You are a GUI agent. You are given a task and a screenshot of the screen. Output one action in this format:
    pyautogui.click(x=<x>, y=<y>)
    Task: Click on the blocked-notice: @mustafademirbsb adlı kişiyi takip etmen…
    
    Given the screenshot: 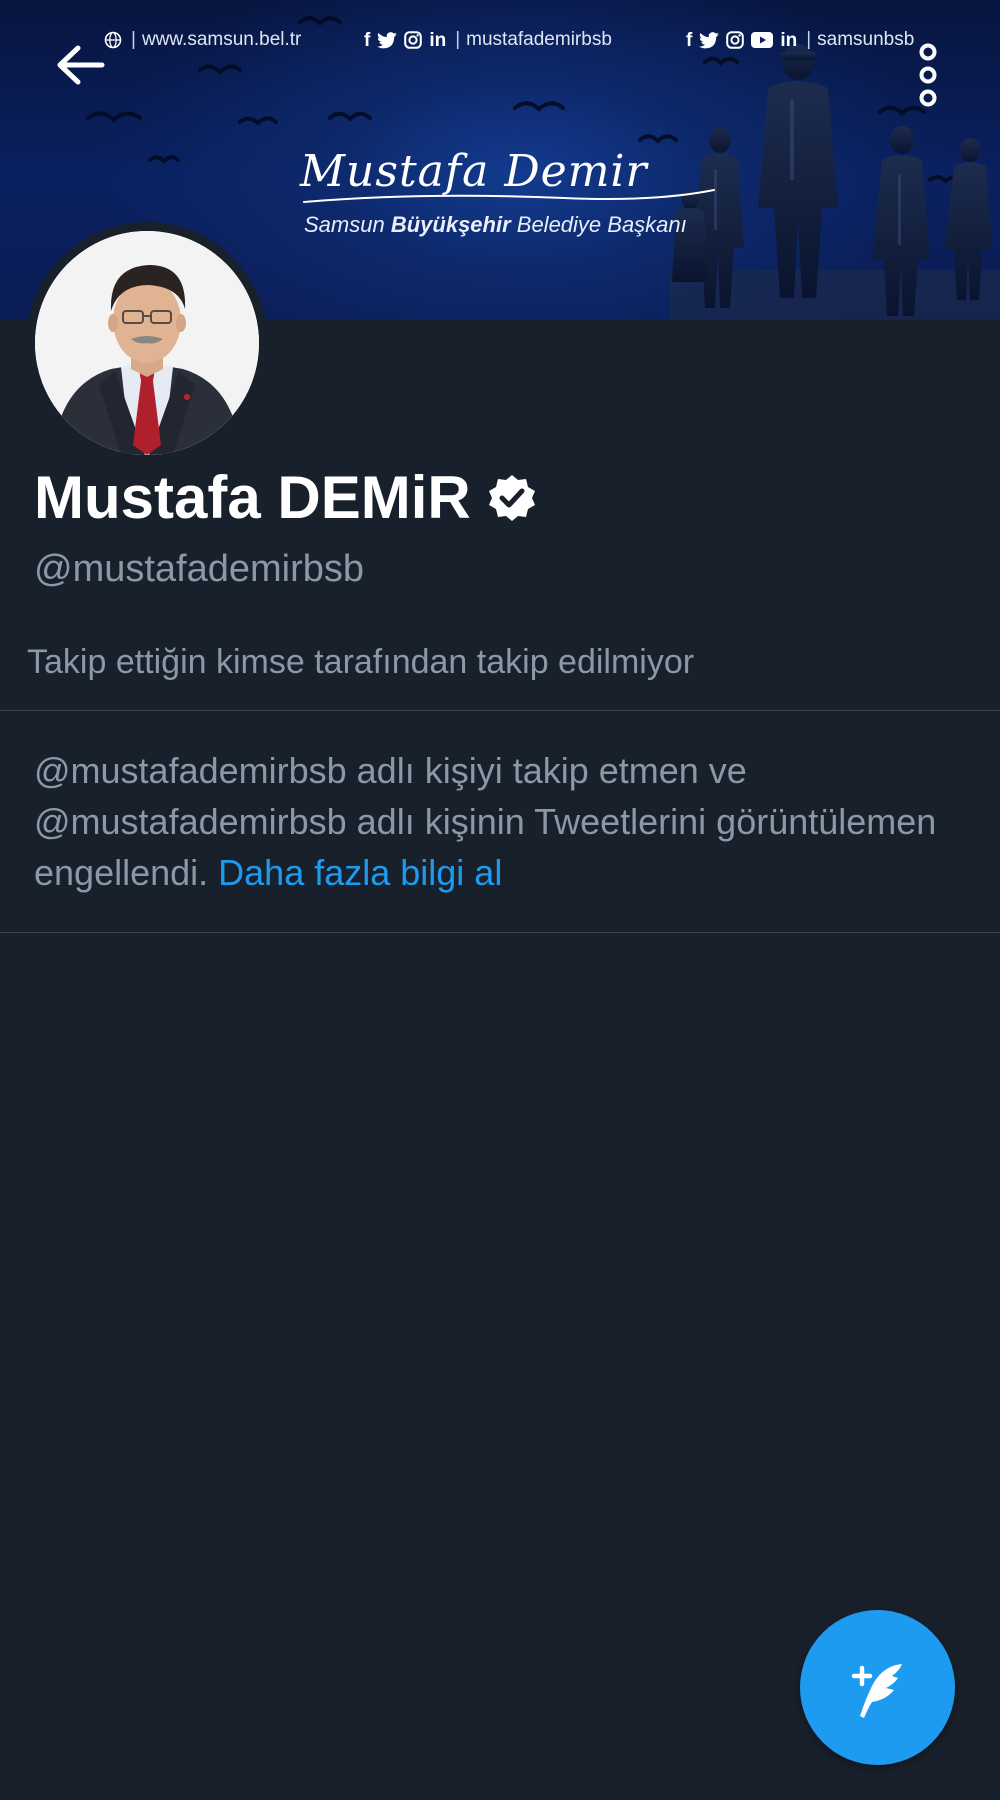 What is the action you would take?
    pyautogui.click(x=499, y=821)
    